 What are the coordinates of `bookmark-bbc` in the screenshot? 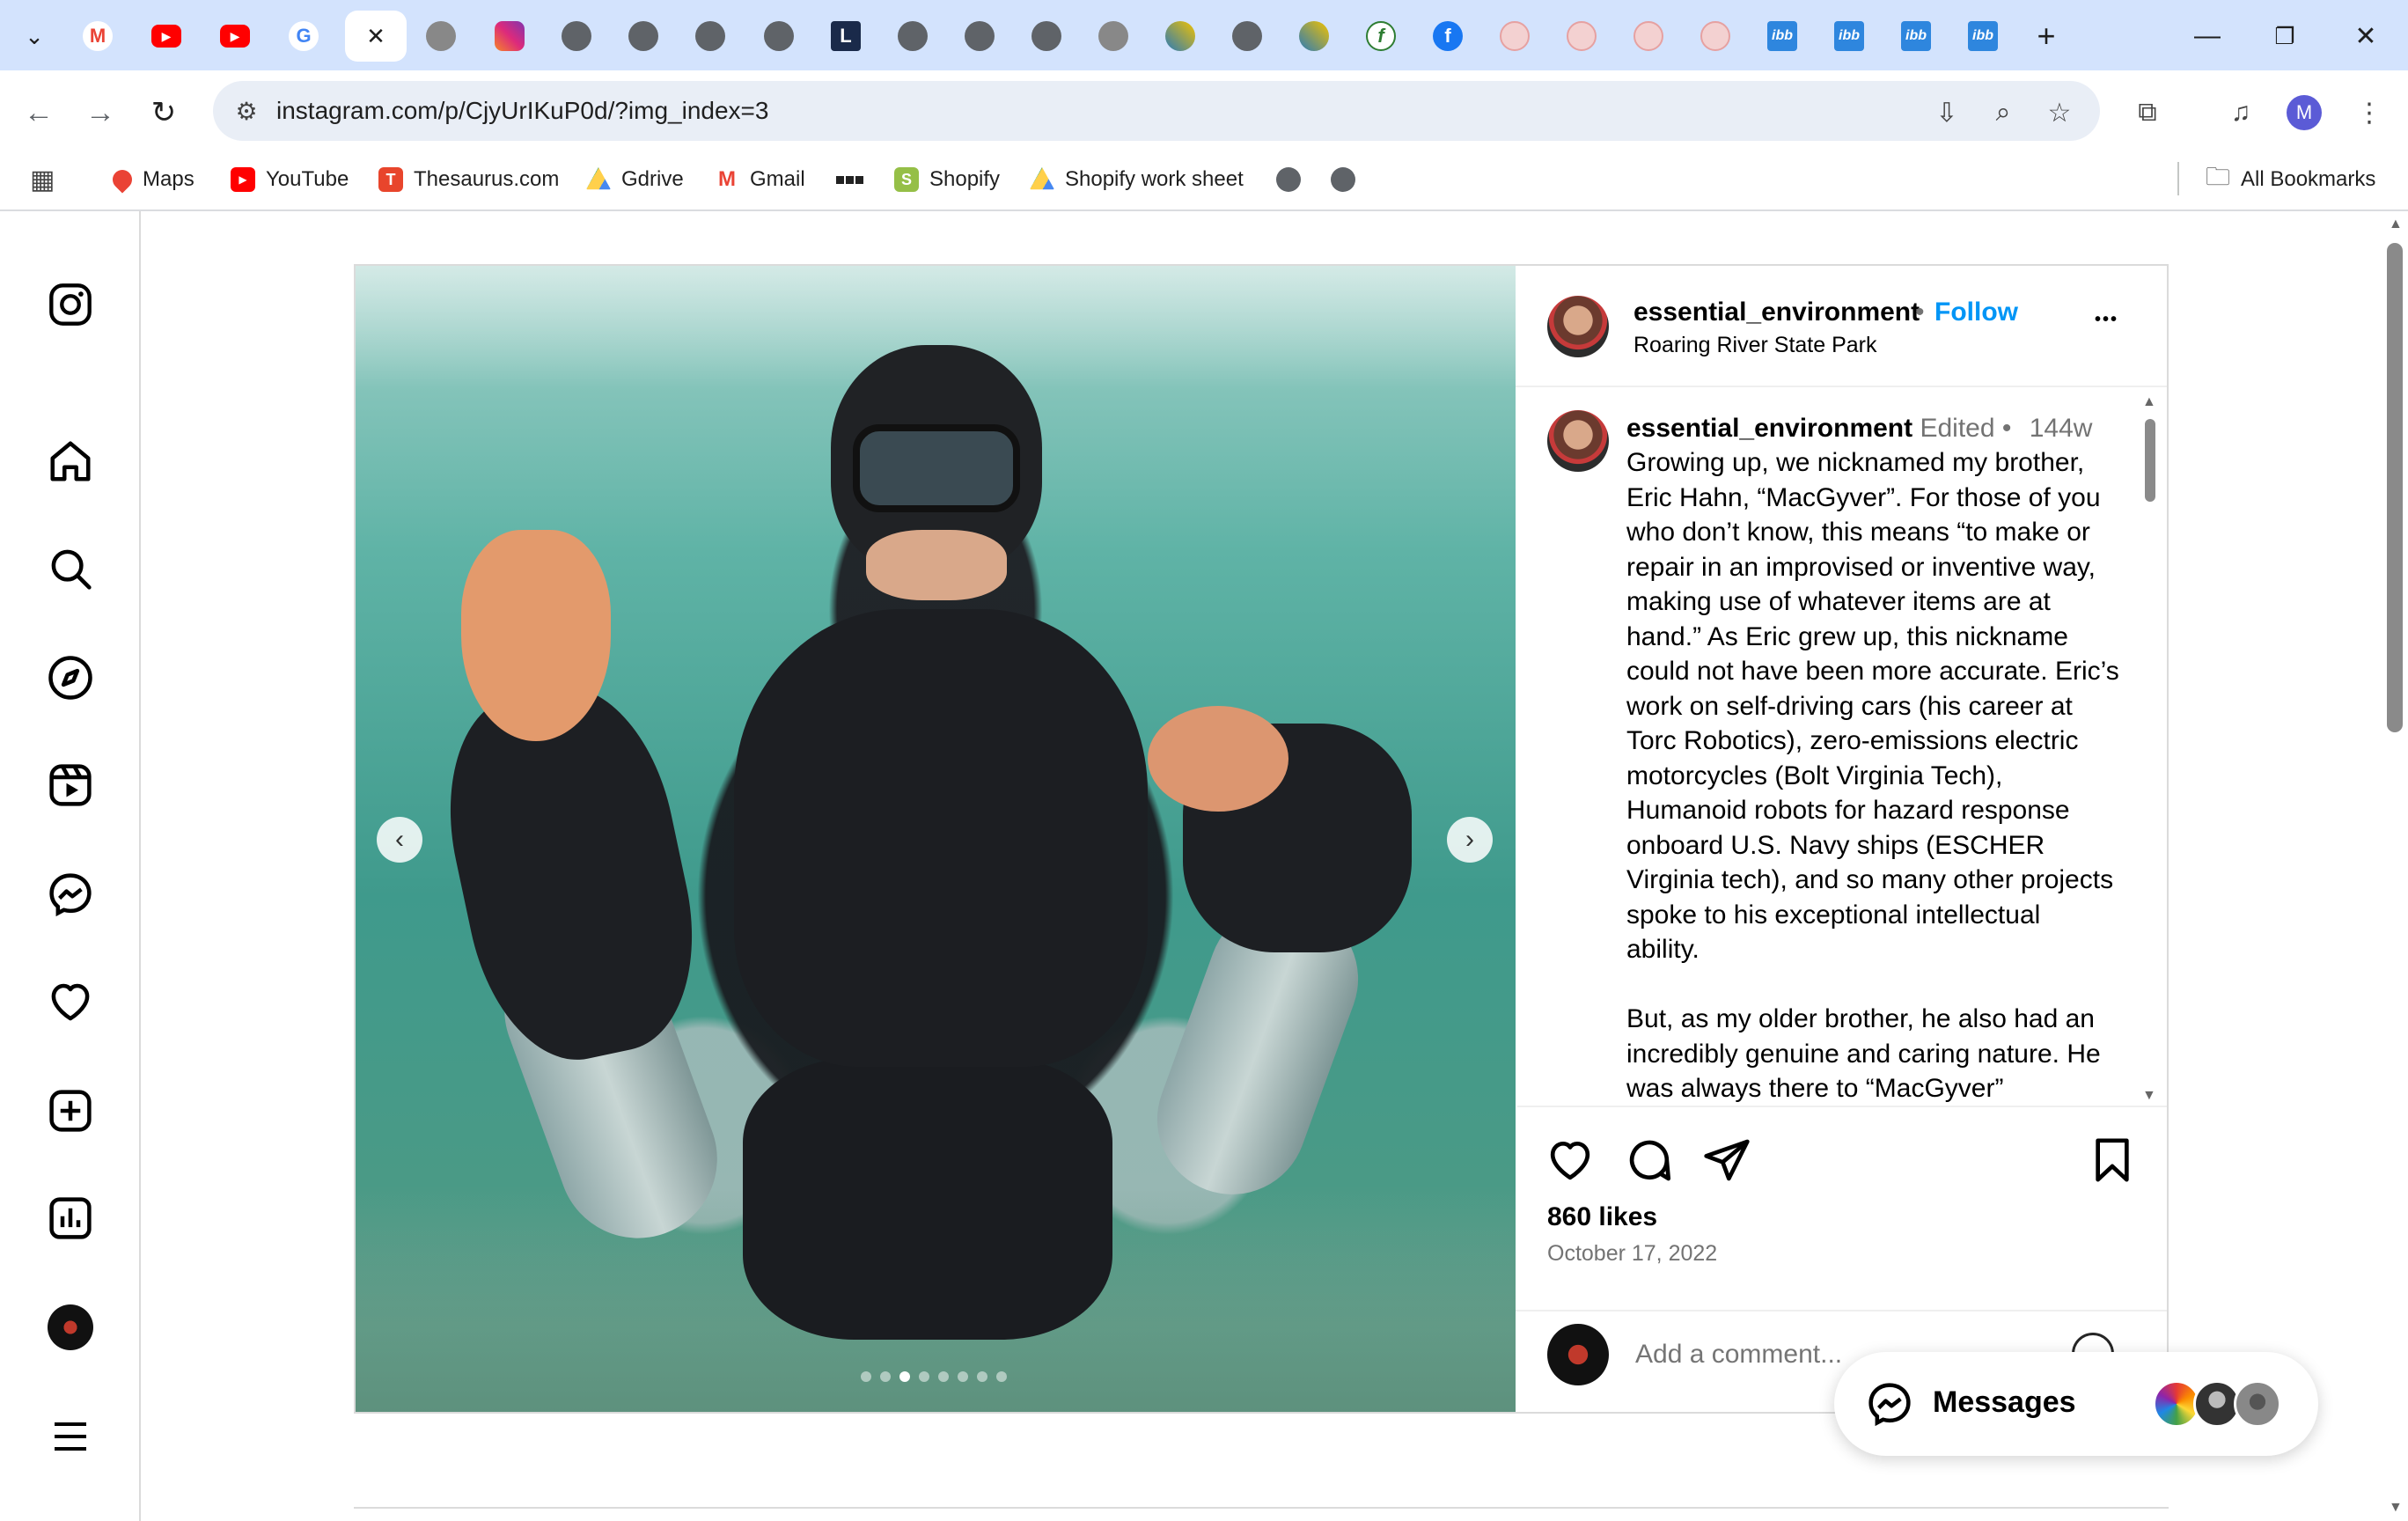 It's located at (849, 179).